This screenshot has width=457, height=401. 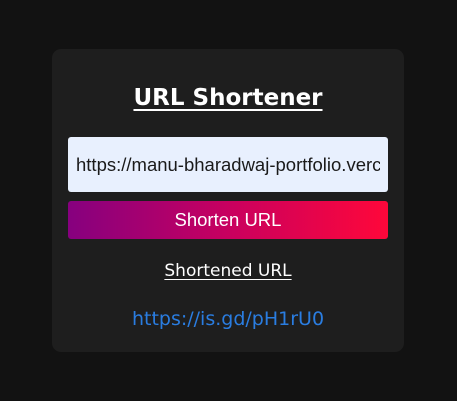 What do you see at coordinates (228, 164) in the screenshot?
I see `url-input` at bounding box center [228, 164].